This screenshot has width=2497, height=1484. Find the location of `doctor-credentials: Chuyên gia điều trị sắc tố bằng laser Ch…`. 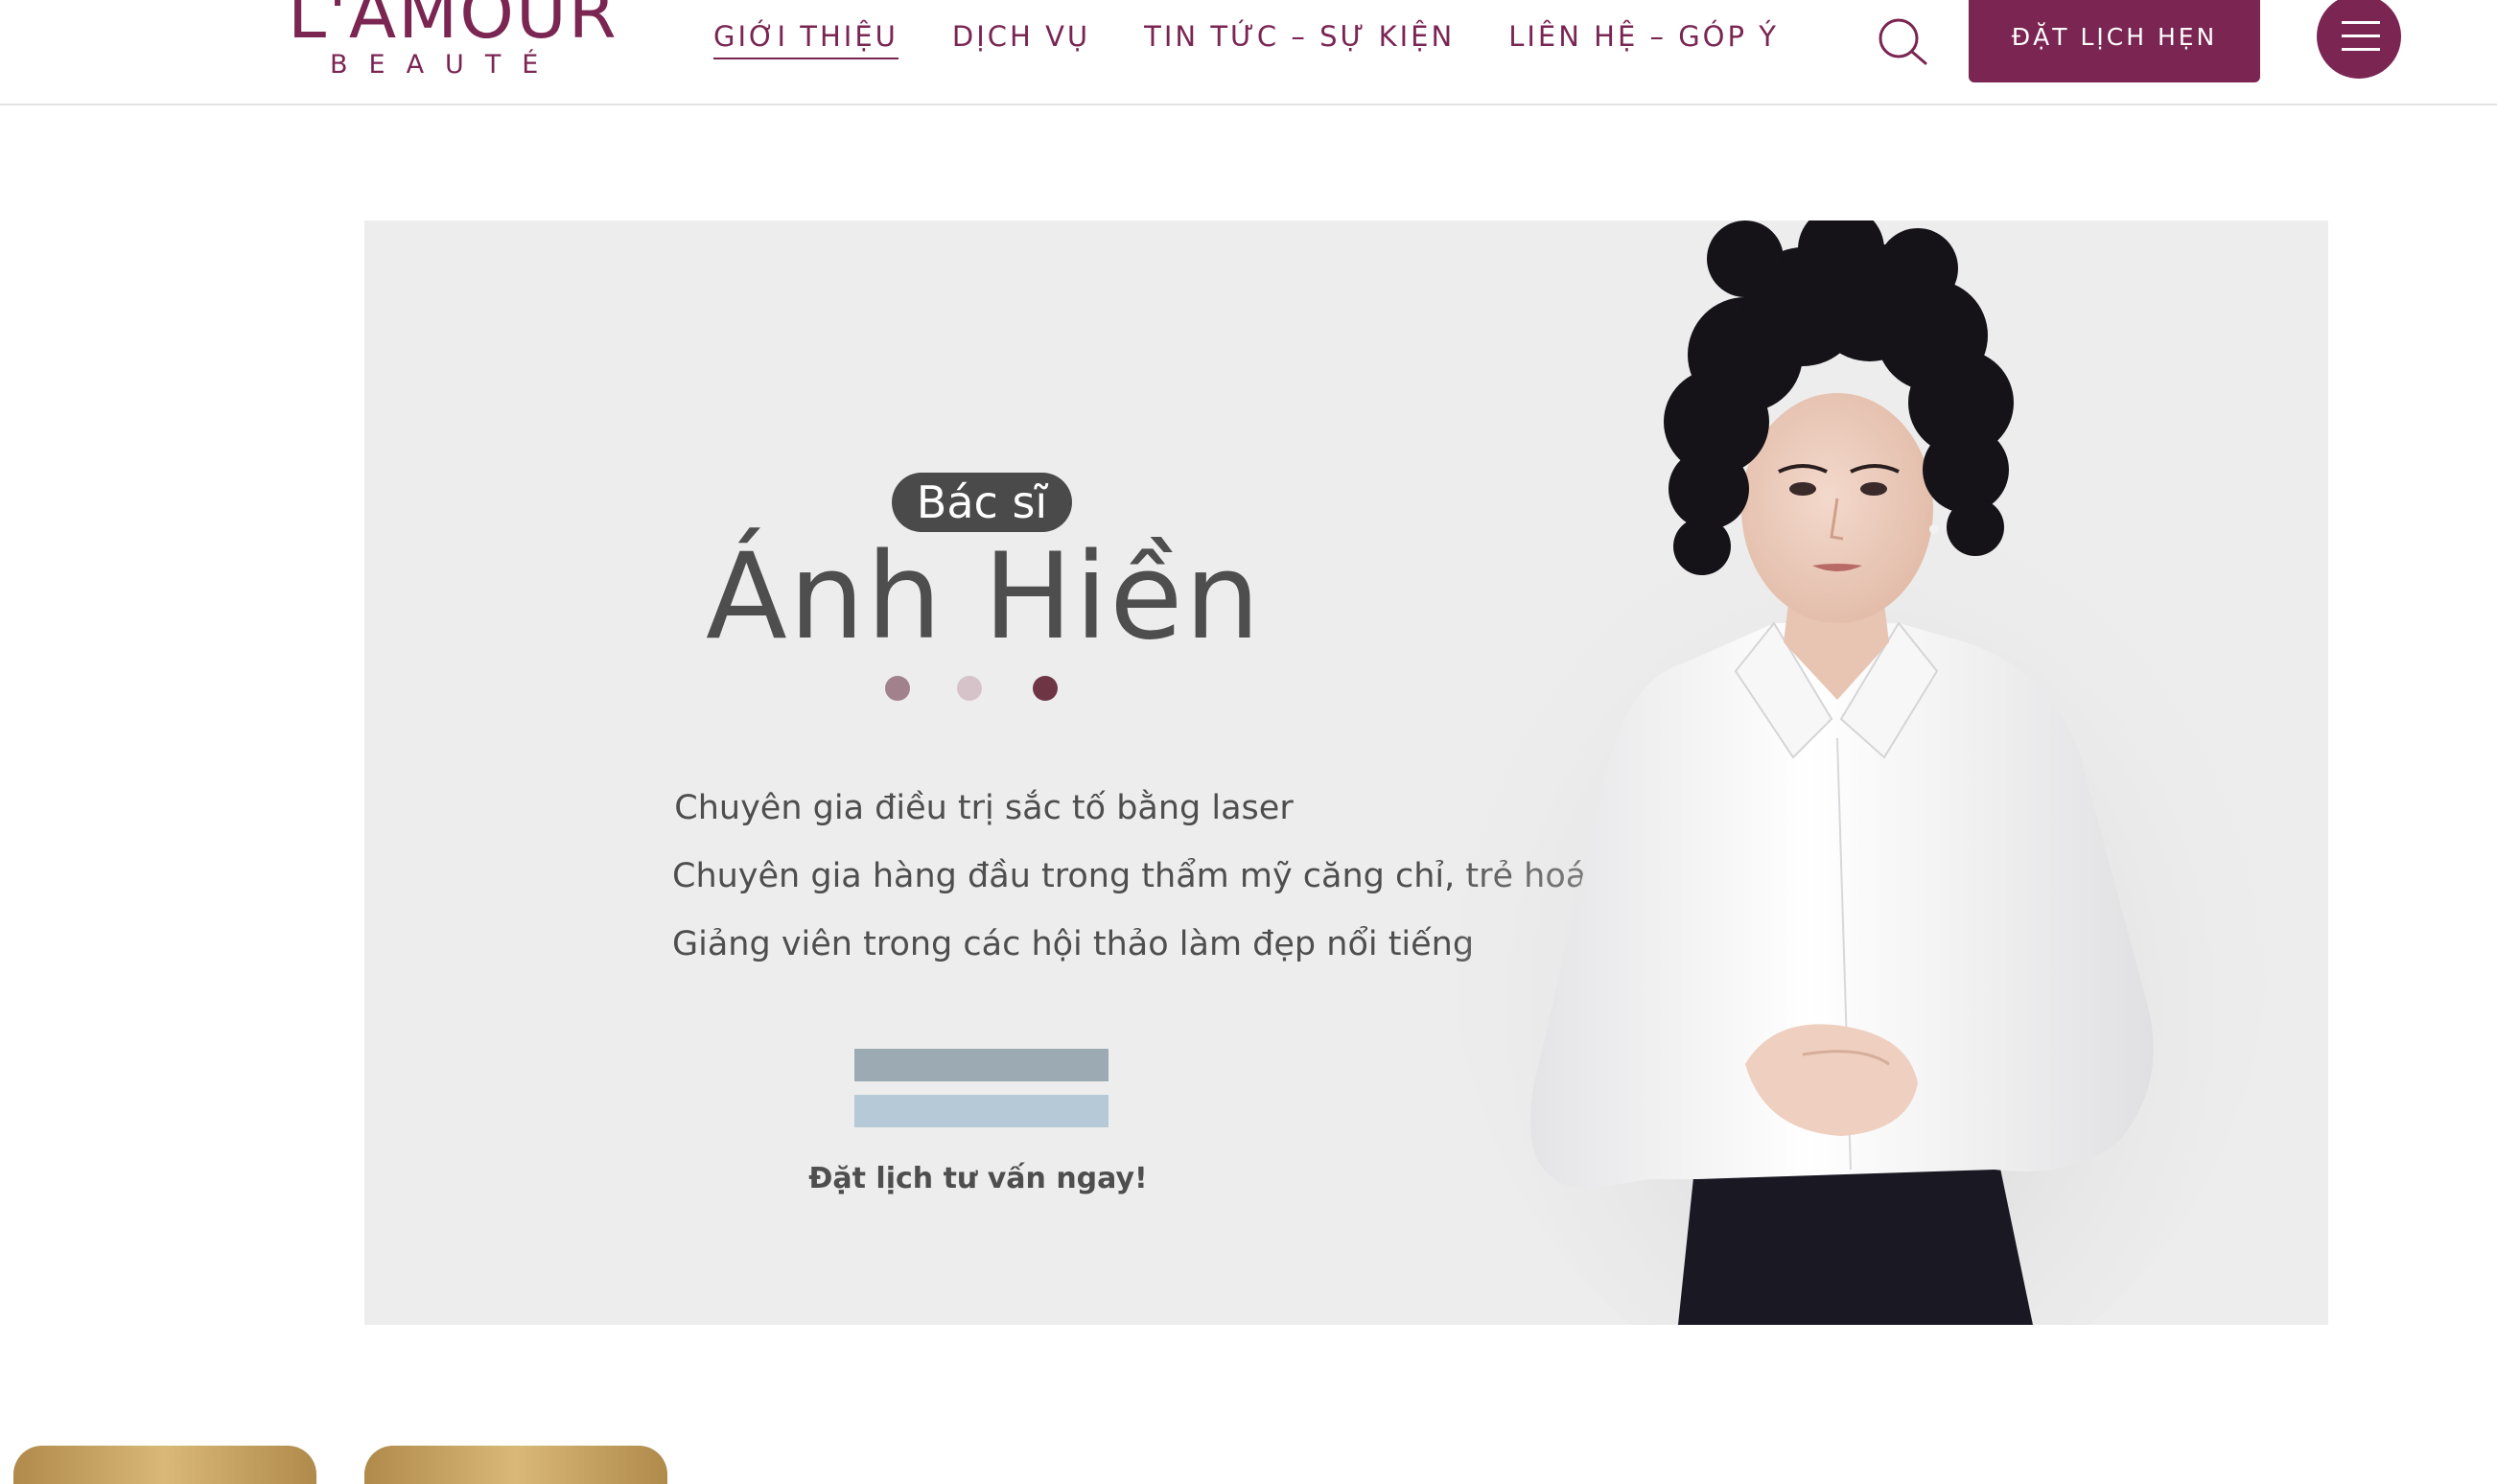

doctor-credentials: Chuyên gia điều trị sắc tố bằng laser Ch… is located at coordinates (1129, 877).